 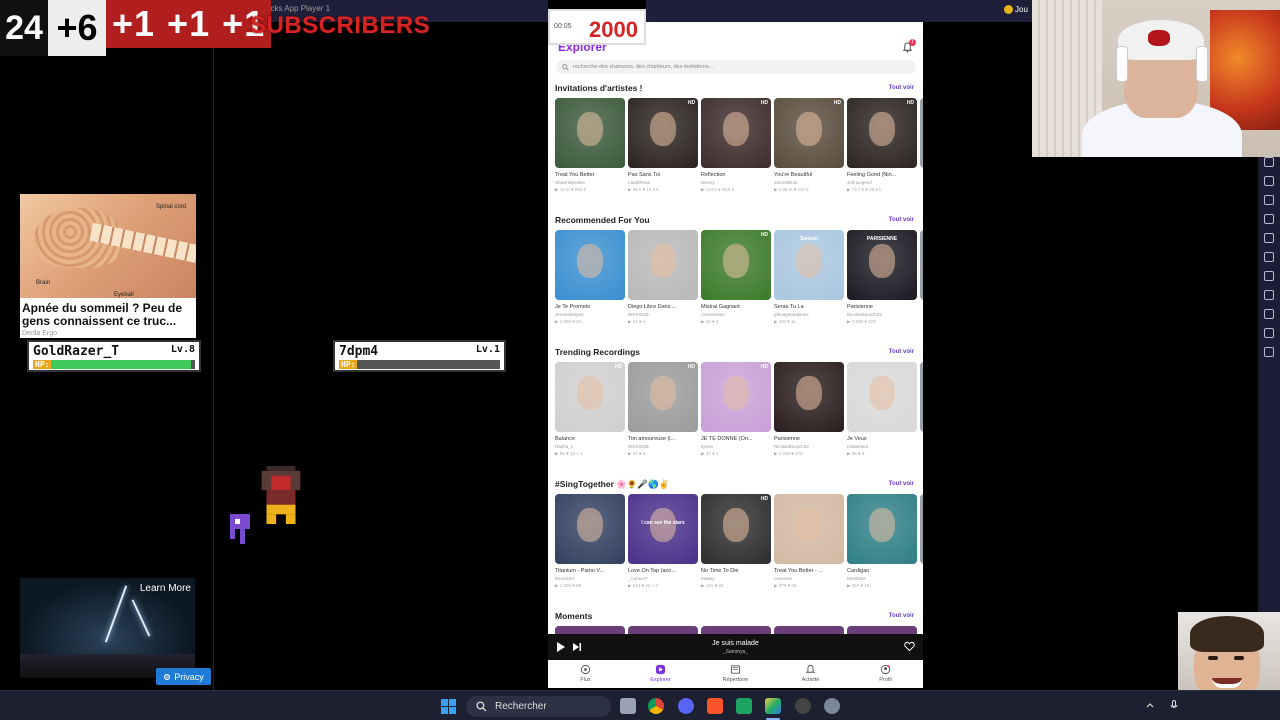 I want to click on pixel-character-sprite, so click(x=281, y=495).